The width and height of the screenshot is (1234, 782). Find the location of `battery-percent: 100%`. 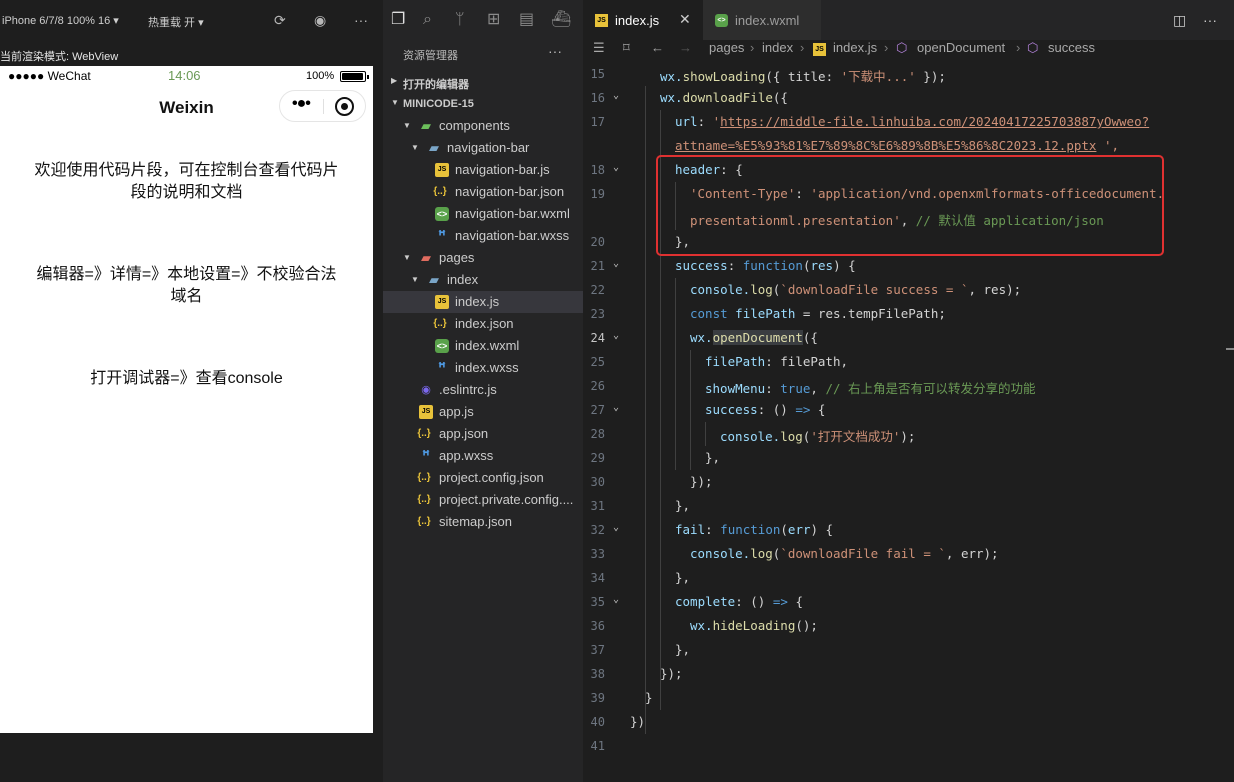

battery-percent: 100% is located at coordinates (320, 76).